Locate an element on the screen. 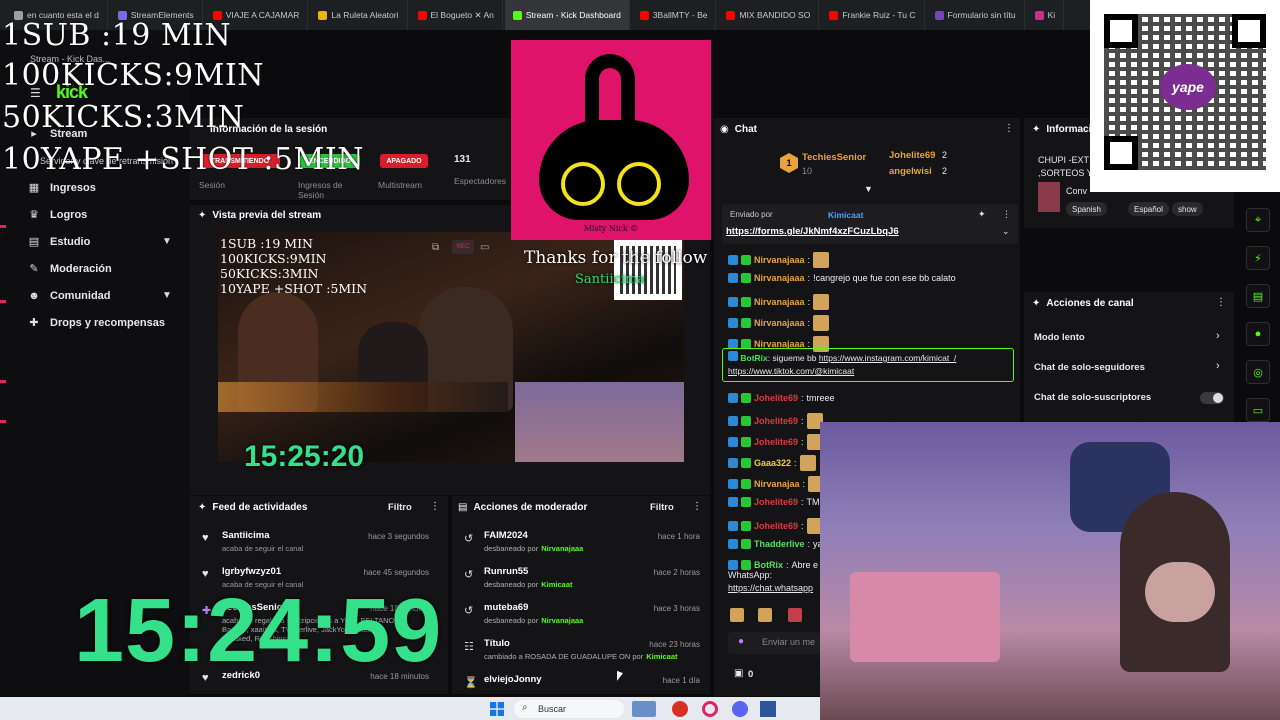  word-icon is located at coordinates (768, 709).